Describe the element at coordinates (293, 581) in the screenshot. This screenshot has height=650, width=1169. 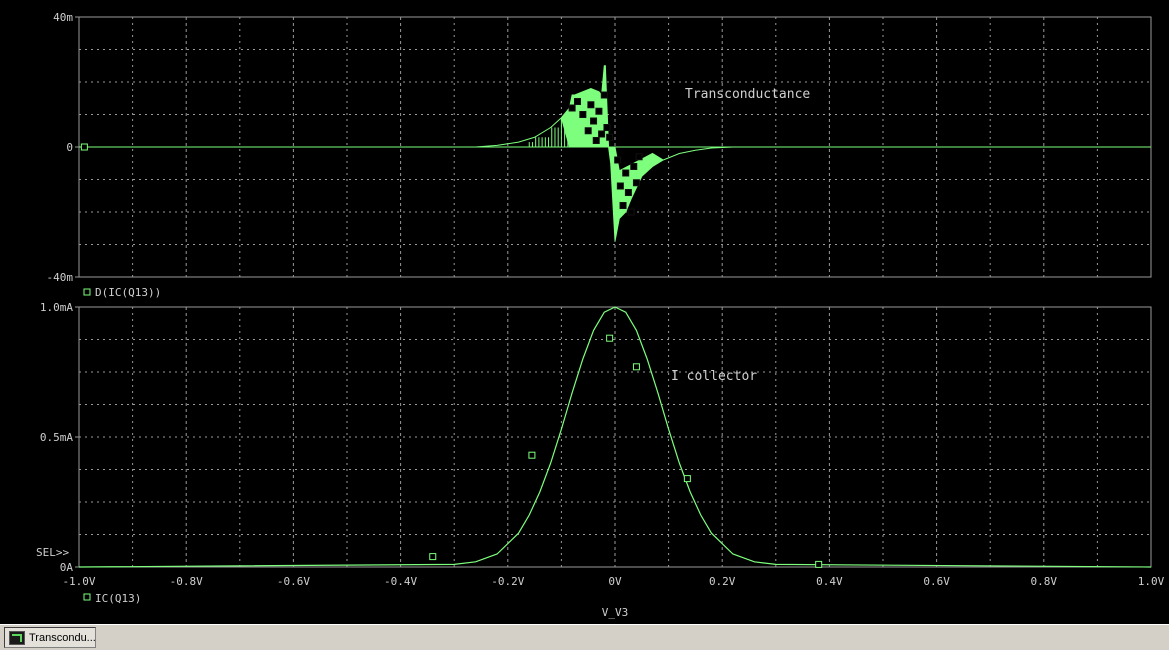
I see `x-tick-label: -0.6V` at that location.